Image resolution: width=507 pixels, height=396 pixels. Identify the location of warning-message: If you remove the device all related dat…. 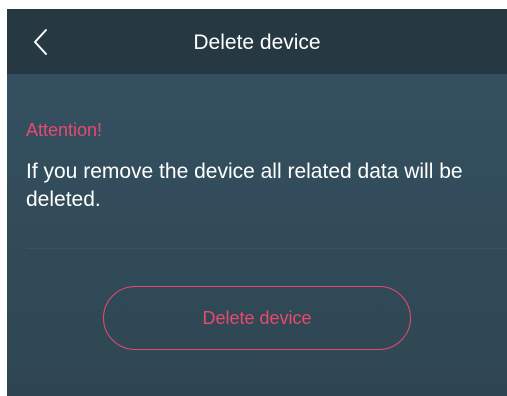
(244, 185).